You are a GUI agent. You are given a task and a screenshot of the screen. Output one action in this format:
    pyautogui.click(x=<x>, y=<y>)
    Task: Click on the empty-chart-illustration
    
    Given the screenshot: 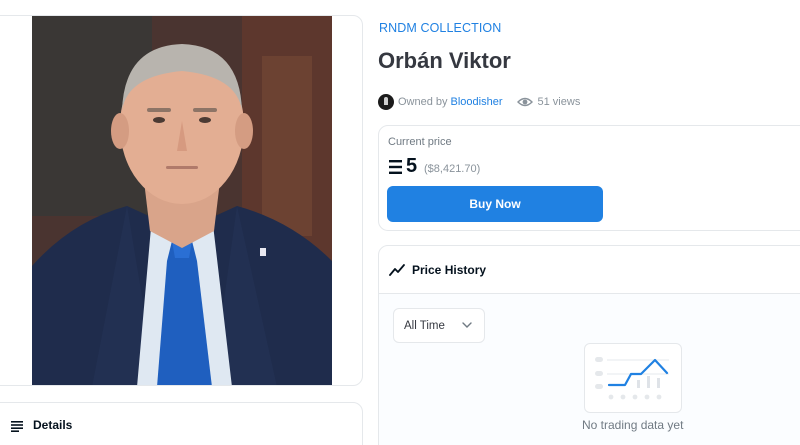 What is the action you would take?
    pyautogui.click(x=633, y=378)
    